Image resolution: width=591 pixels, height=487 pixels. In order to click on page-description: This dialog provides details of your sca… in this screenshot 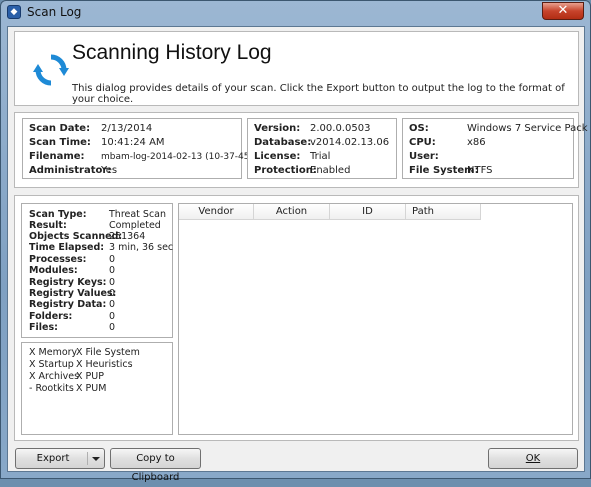, I will do `click(318, 94)`.